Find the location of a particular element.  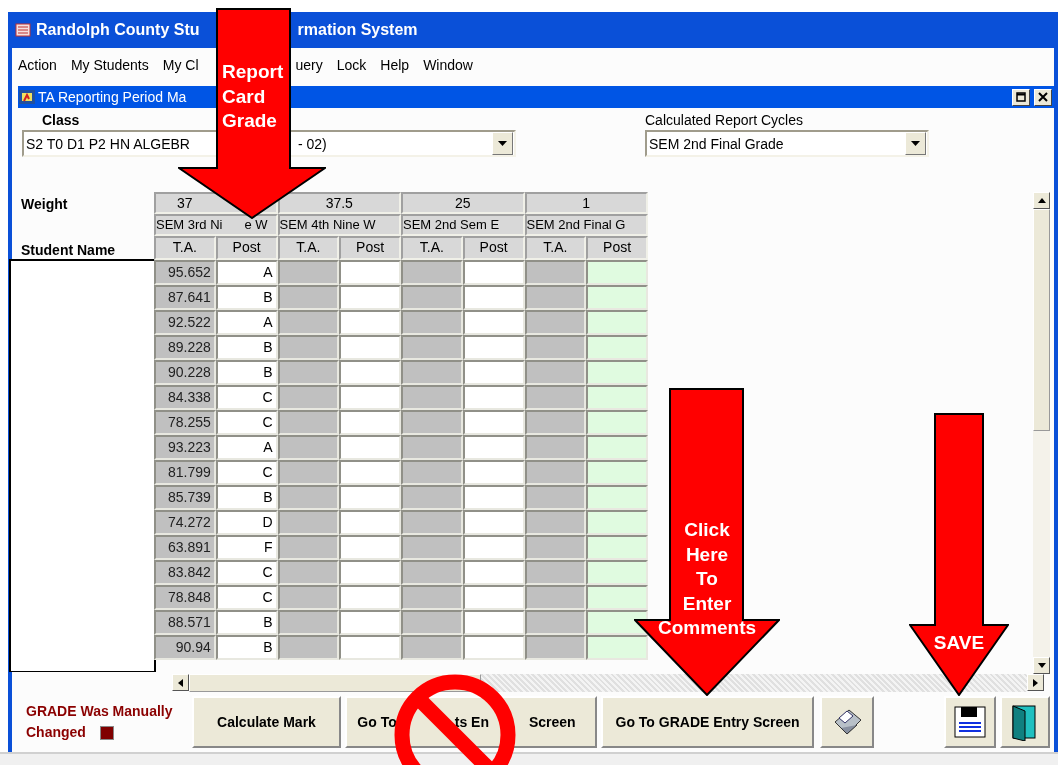

callout-text: SAVE is located at coordinates (959, 643).